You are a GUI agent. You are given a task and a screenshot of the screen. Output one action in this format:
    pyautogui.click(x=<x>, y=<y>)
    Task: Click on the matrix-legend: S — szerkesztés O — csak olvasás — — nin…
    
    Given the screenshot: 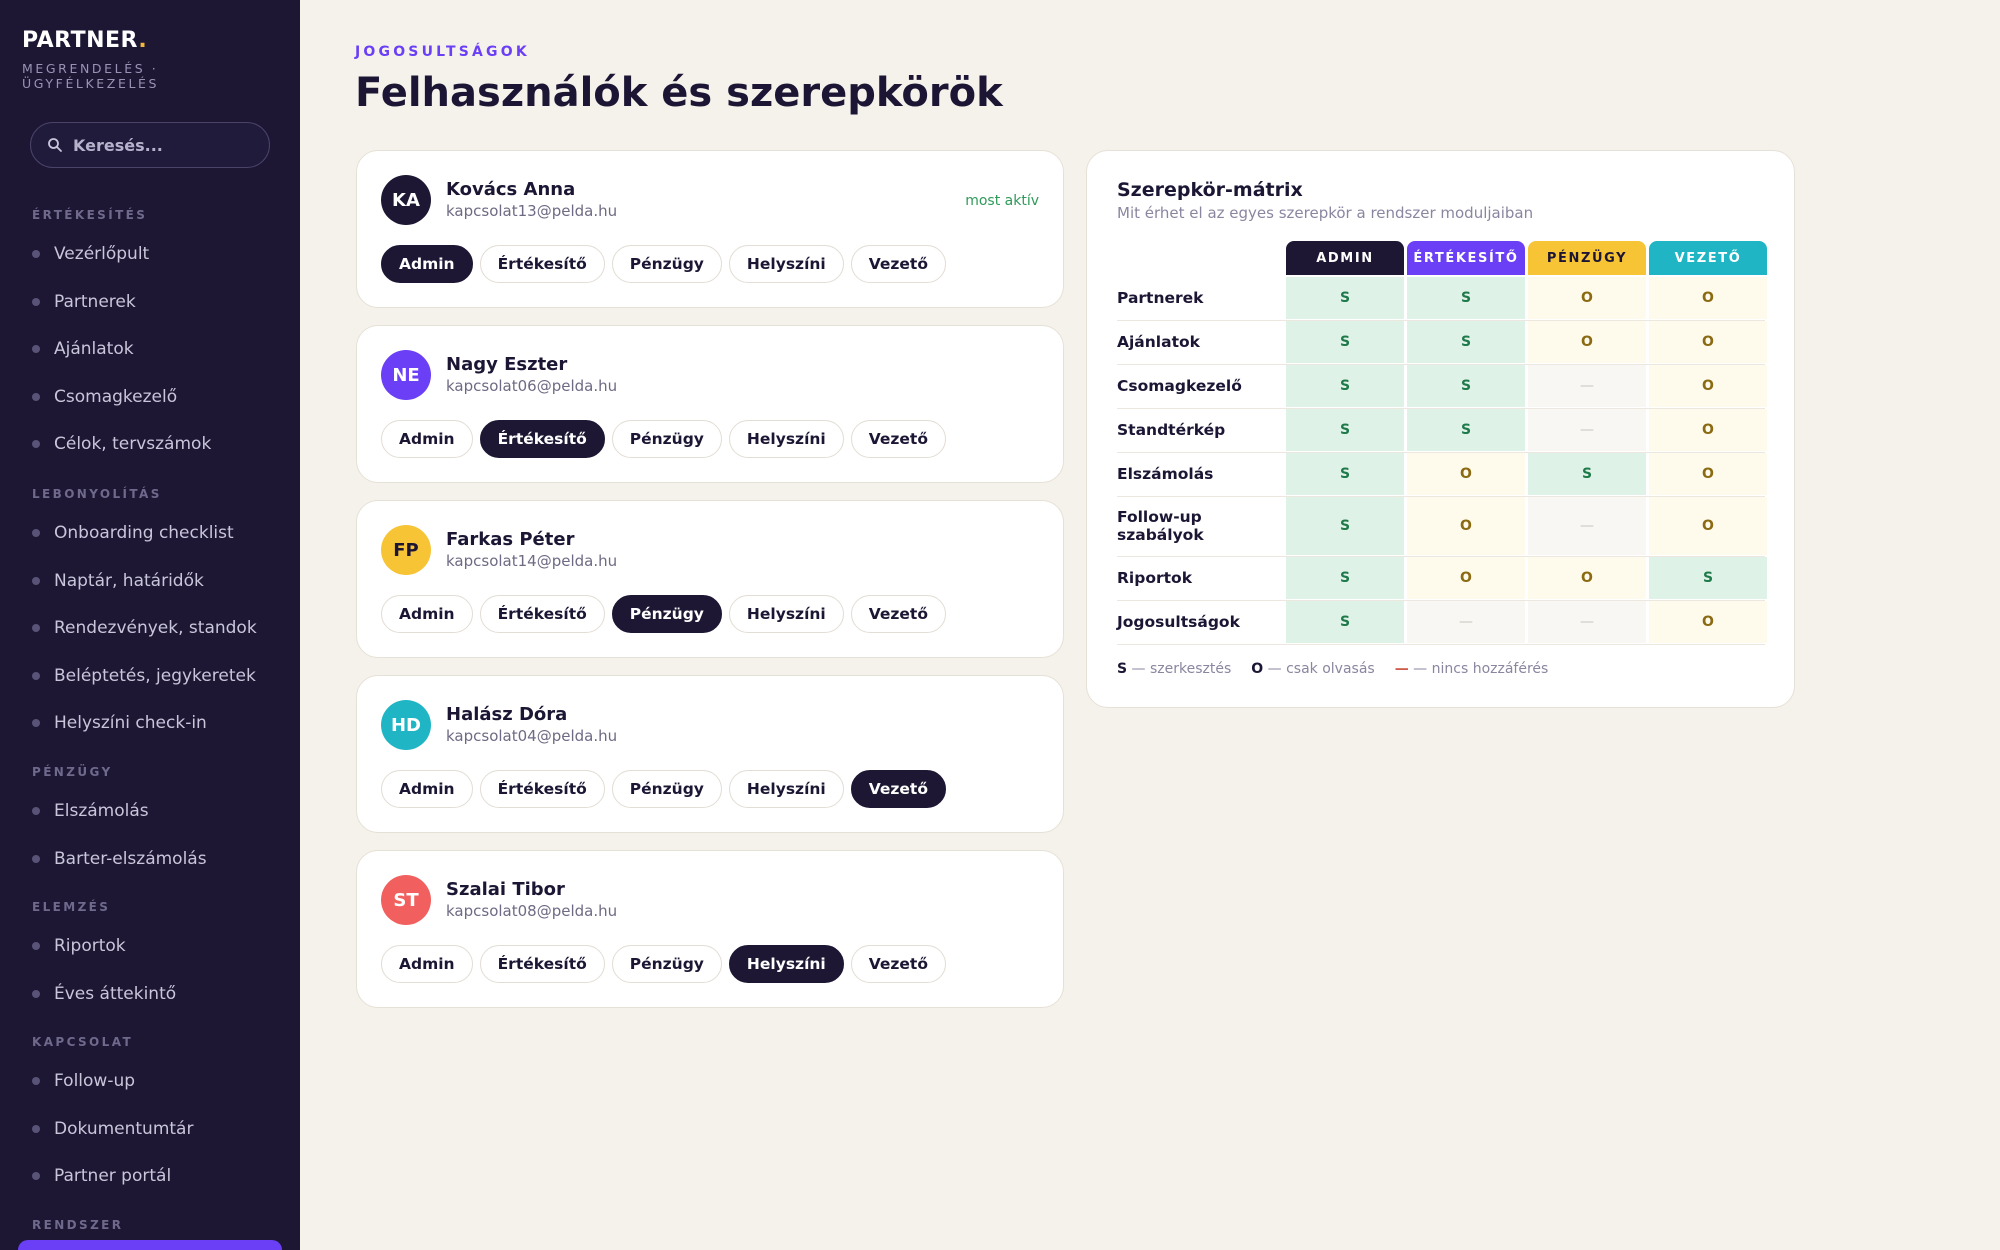 What is the action you would take?
    pyautogui.click(x=1332, y=669)
    